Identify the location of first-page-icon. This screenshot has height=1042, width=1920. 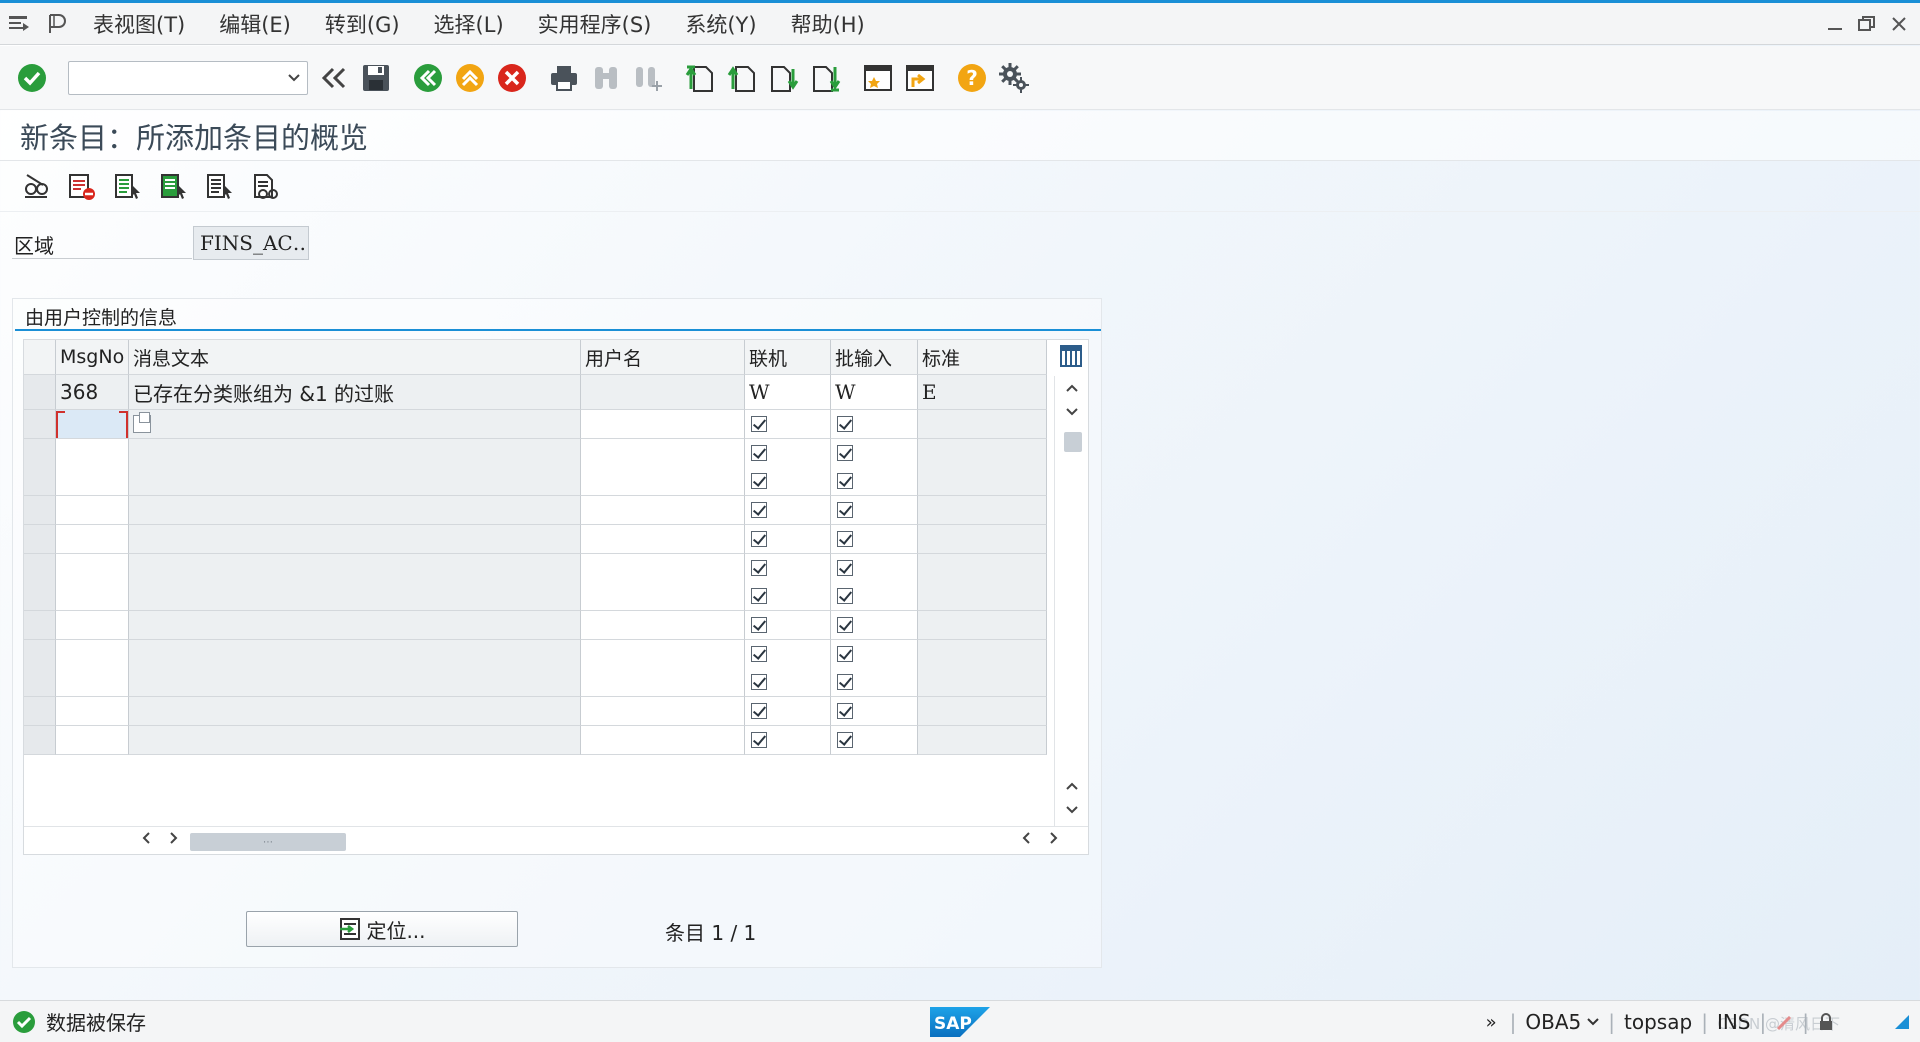
(700, 78).